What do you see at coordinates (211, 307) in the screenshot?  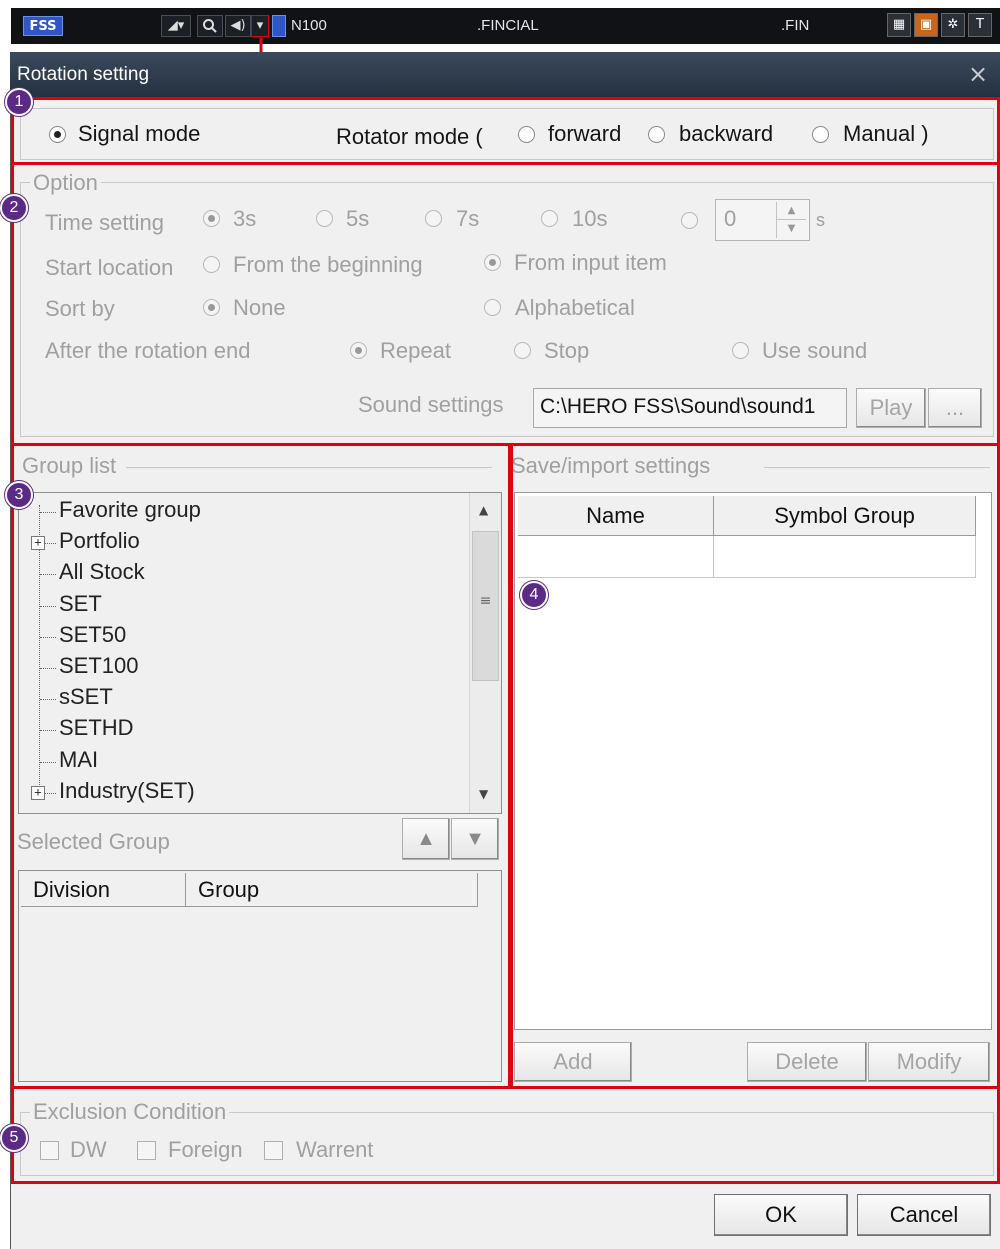 I see `sort-none-radio` at bounding box center [211, 307].